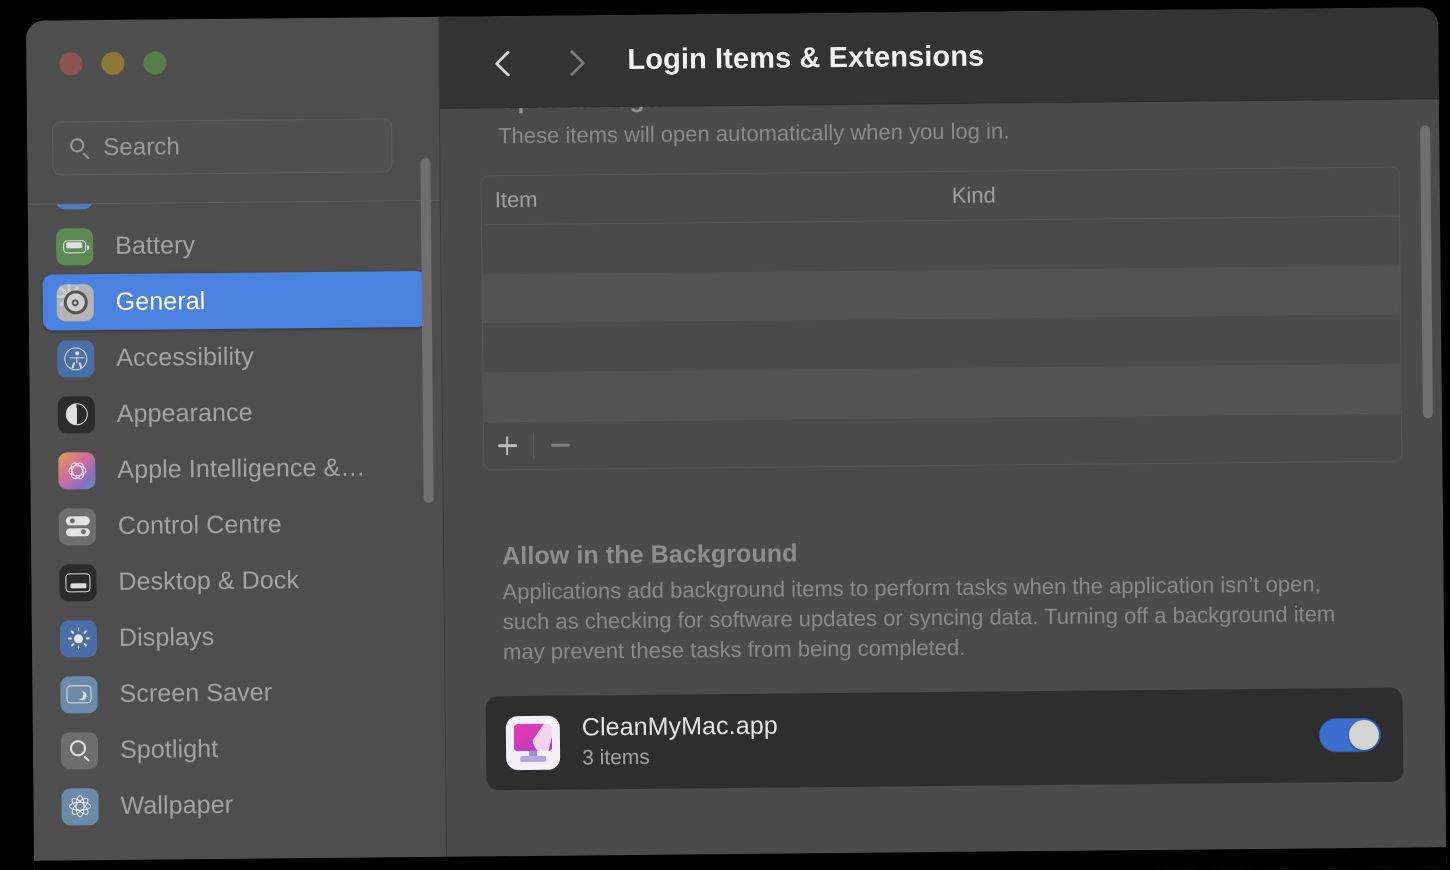 This screenshot has height=870, width=1450. Describe the element at coordinates (650, 555) in the screenshot. I see `allow-background-title: Allow in the Background` at that location.